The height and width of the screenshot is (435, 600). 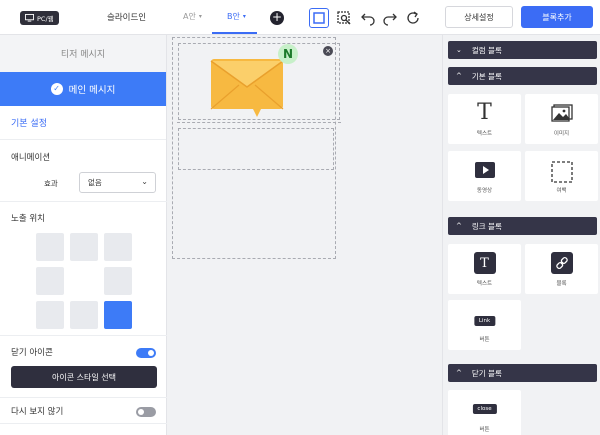 What do you see at coordinates (557, 17) in the screenshot?
I see `add-block-button: 블록추가` at bounding box center [557, 17].